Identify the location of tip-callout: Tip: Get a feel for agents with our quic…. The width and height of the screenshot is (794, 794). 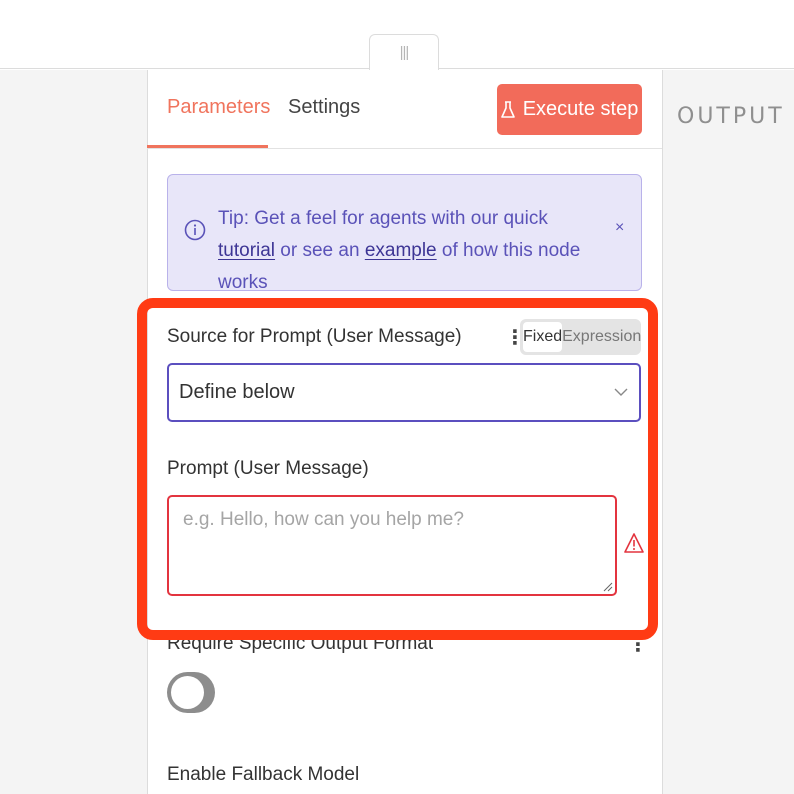
(404, 233).